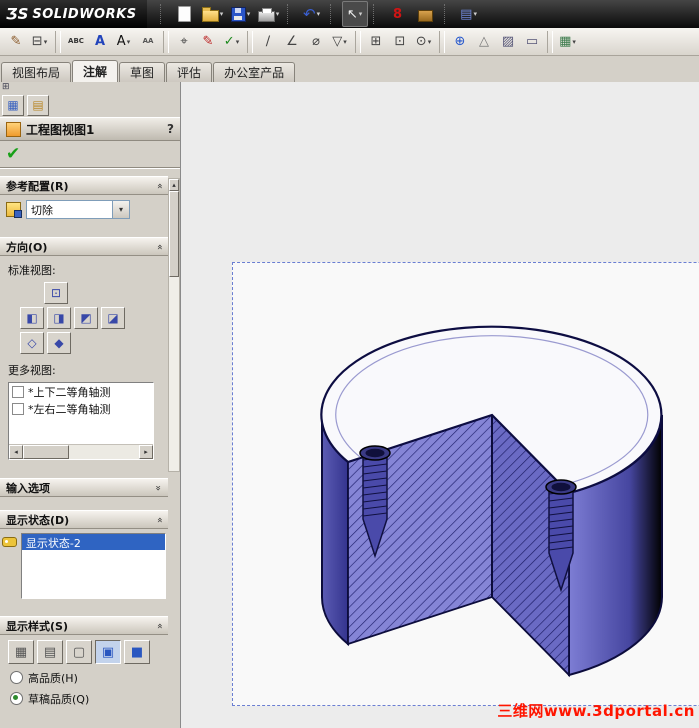 The width and height of the screenshot is (699, 728). I want to click on expand-chevron-icon: «, so click(158, 487).